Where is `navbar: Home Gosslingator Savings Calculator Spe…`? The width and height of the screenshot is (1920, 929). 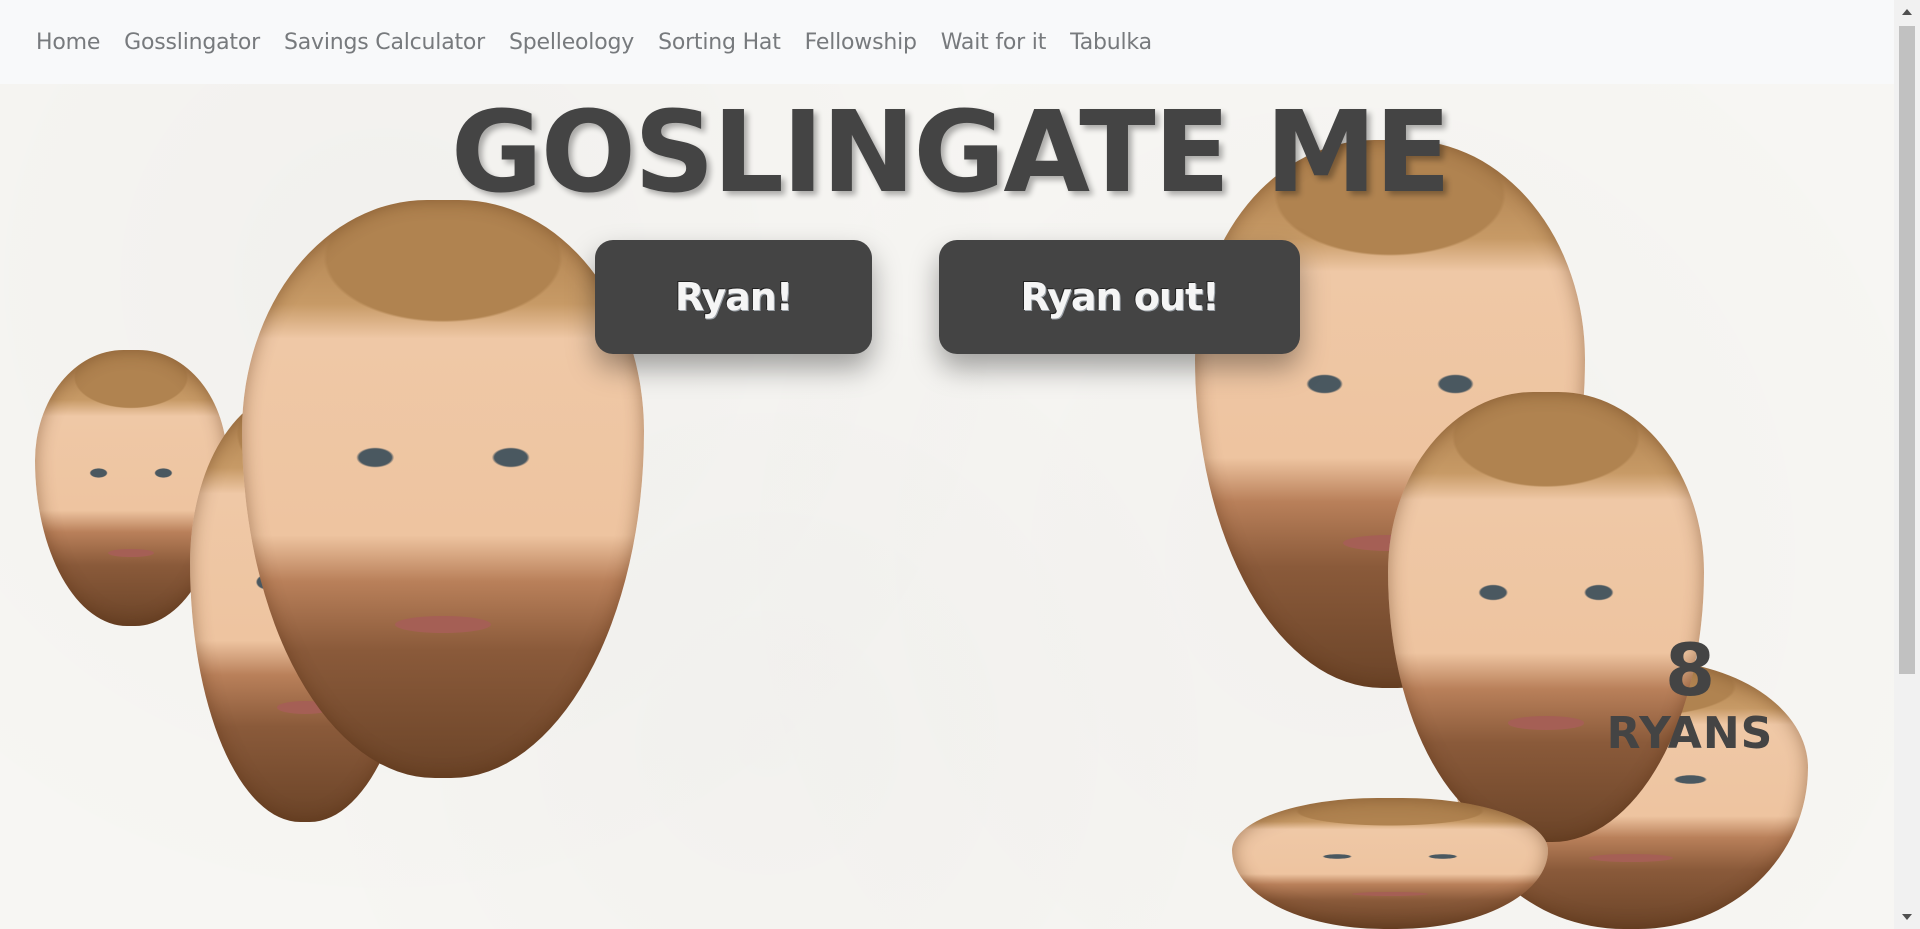
navbar: Home Gosslingator Savings Calculator Spe… is located at coordinates (947, 42).